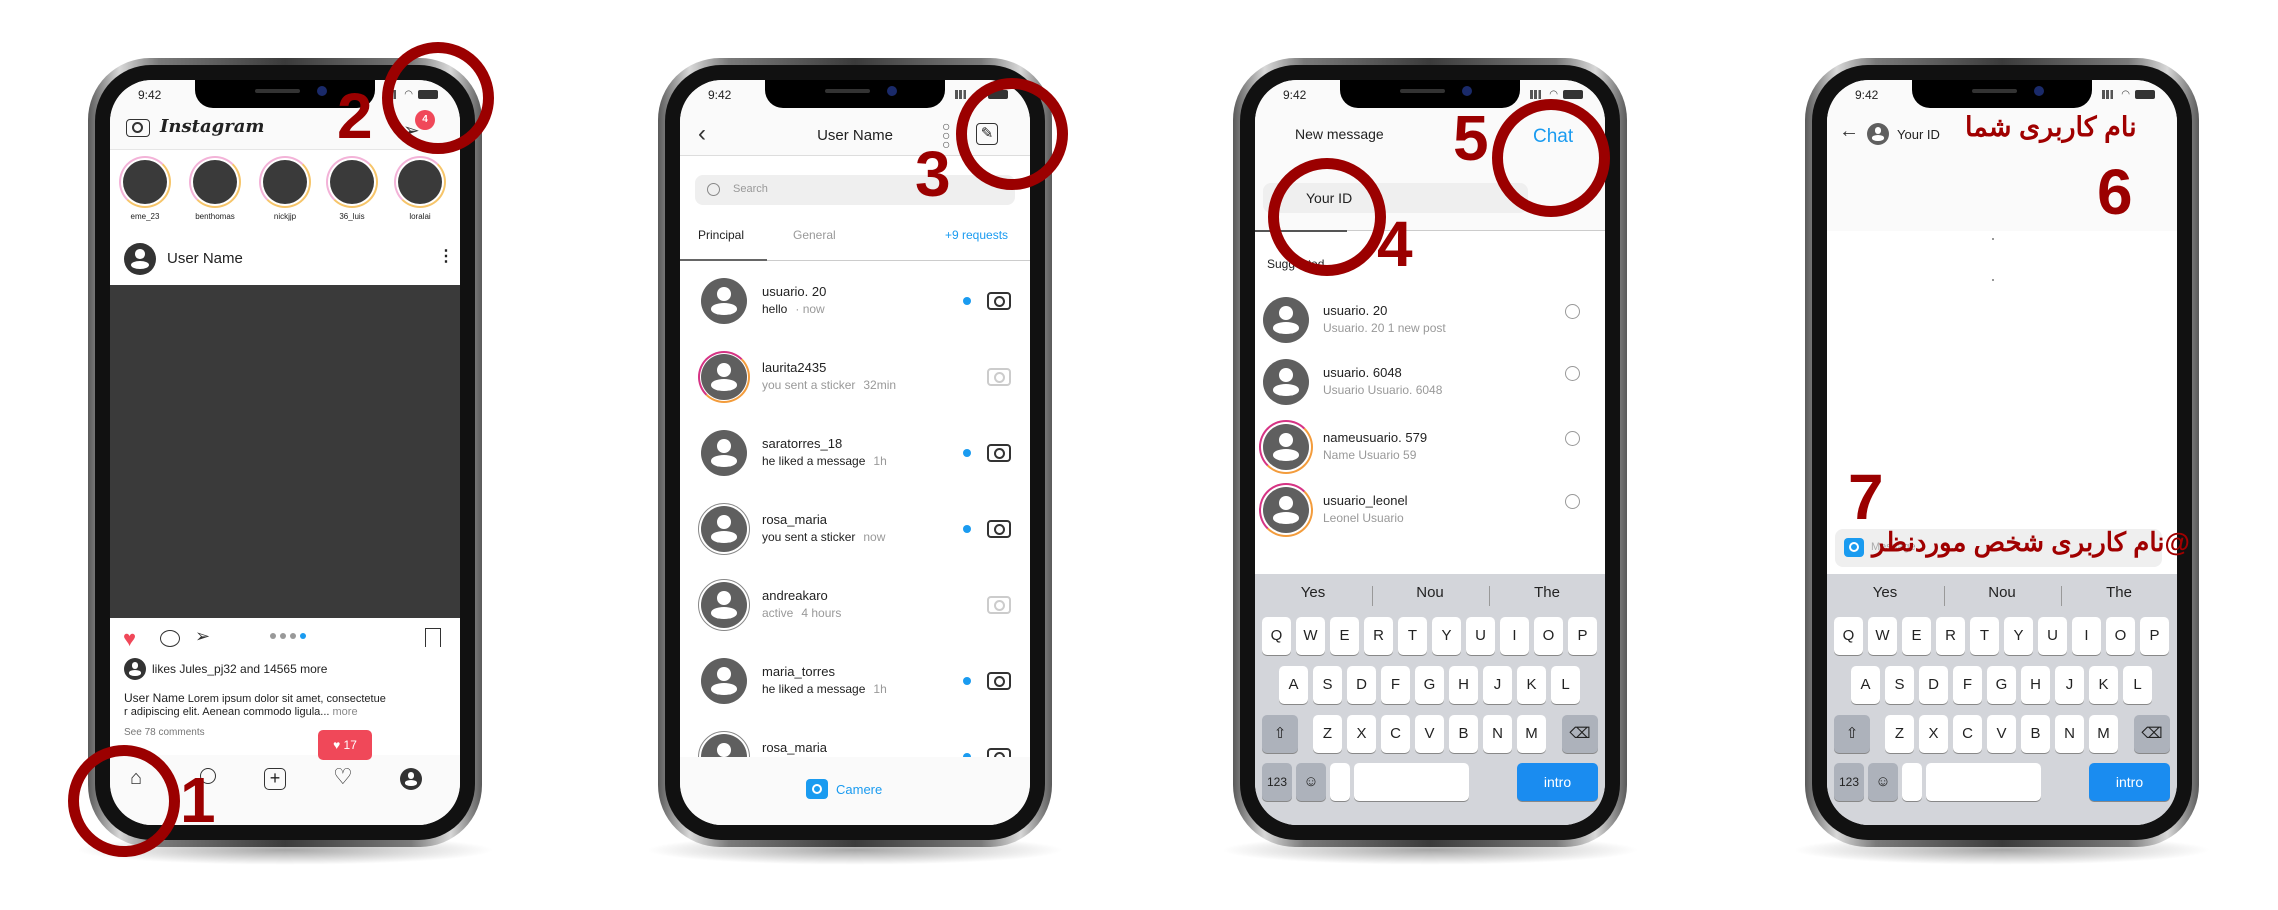 This screenshot has width=2278, height=910. Describe the element at coordinates (1912, 782) in the screenshot. I see `key-blank` at that location.